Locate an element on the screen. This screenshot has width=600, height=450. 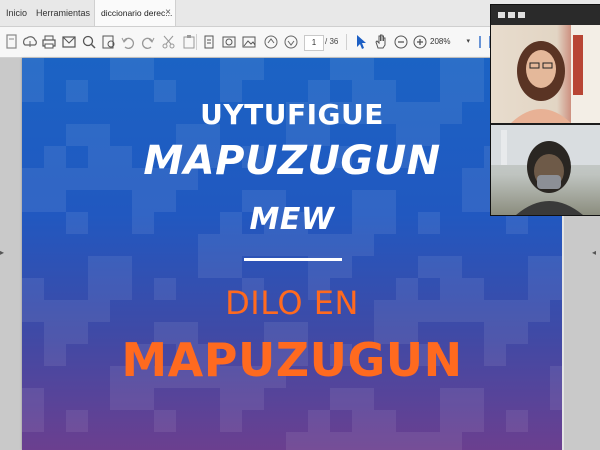
copy-icon is located at coordinates (209, 42).